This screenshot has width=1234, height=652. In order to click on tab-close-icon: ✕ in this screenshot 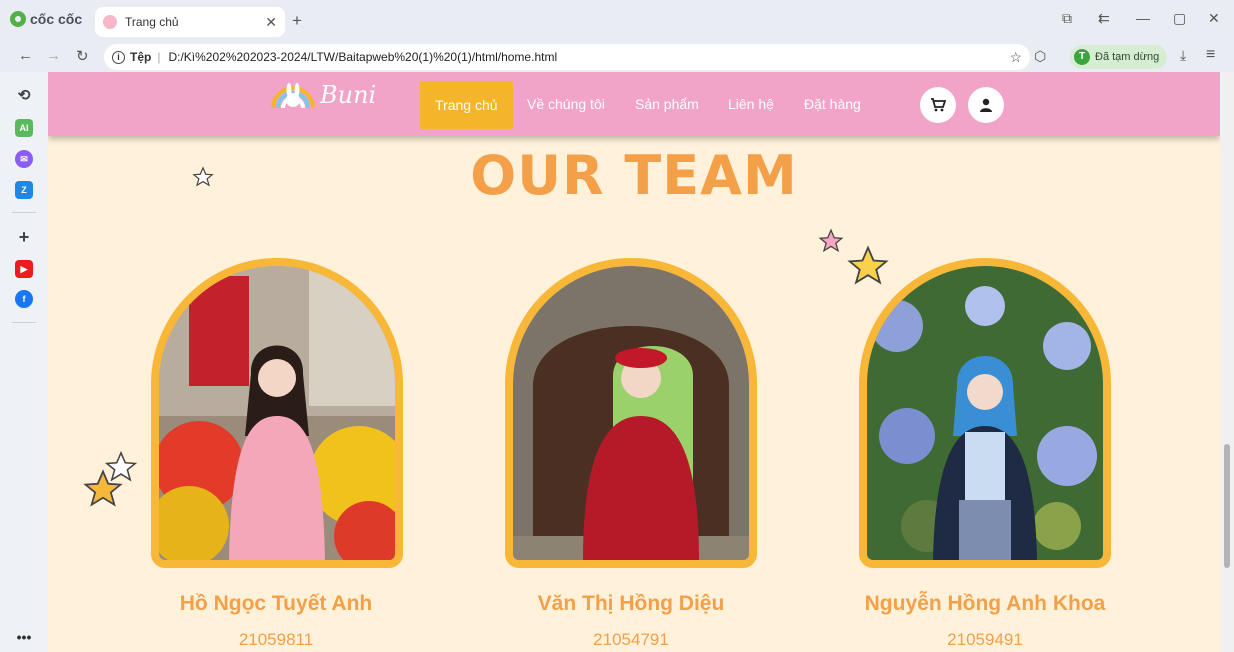, I will do `click(271, 22)`.